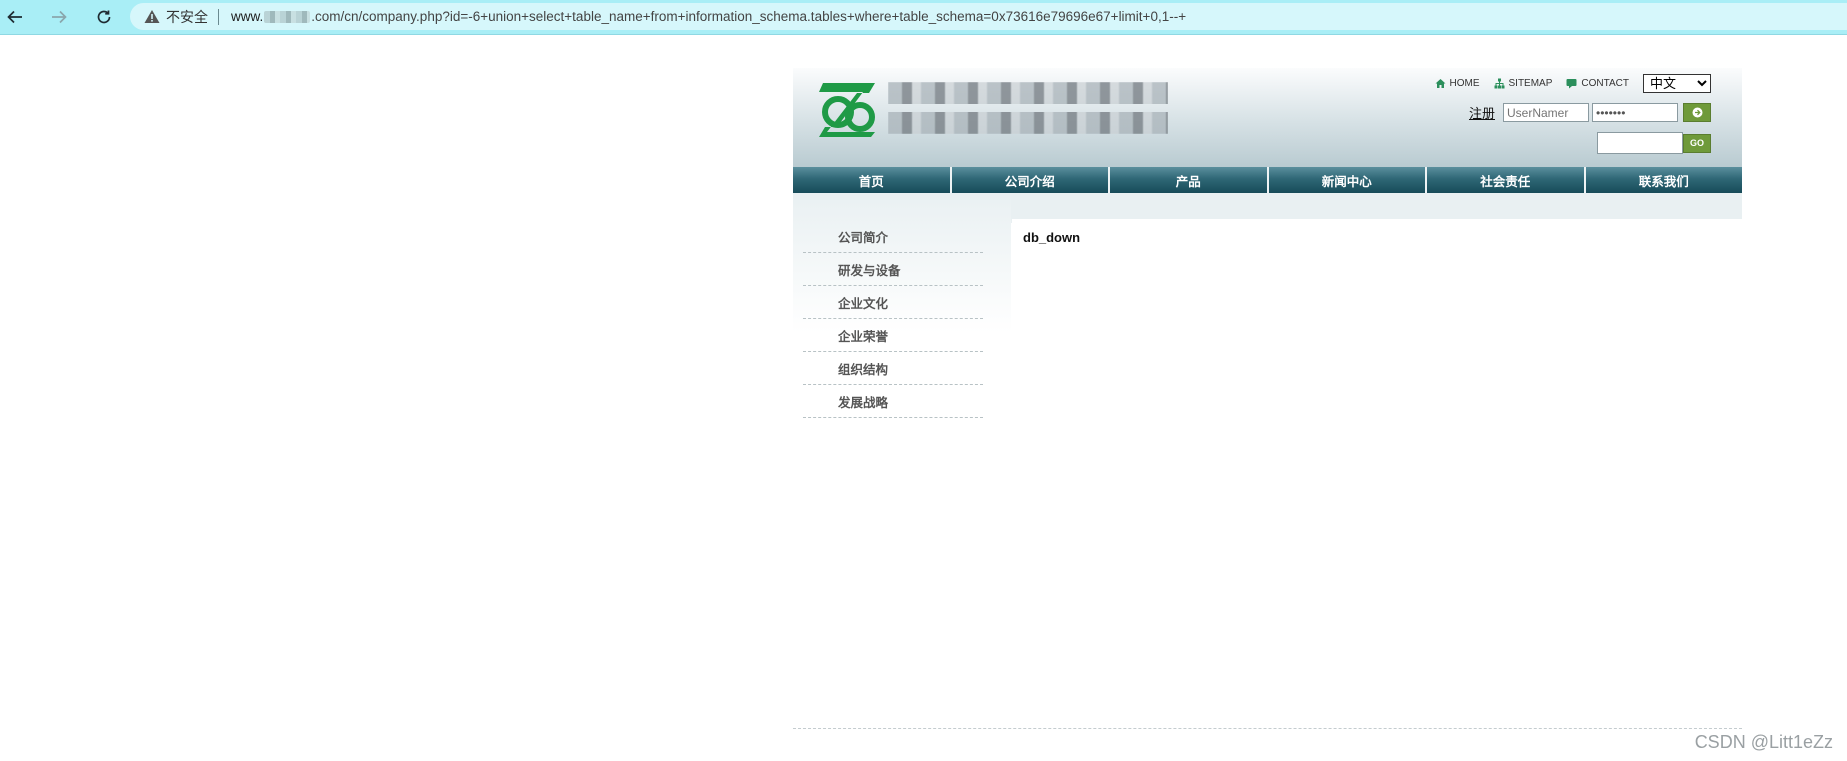 This screenshot has height=761, width=1847. What do you see at coordinates (1605, 83) in the screenshot?
I see `top-link-label: CONTACT` at bounding box center [1605, 83].